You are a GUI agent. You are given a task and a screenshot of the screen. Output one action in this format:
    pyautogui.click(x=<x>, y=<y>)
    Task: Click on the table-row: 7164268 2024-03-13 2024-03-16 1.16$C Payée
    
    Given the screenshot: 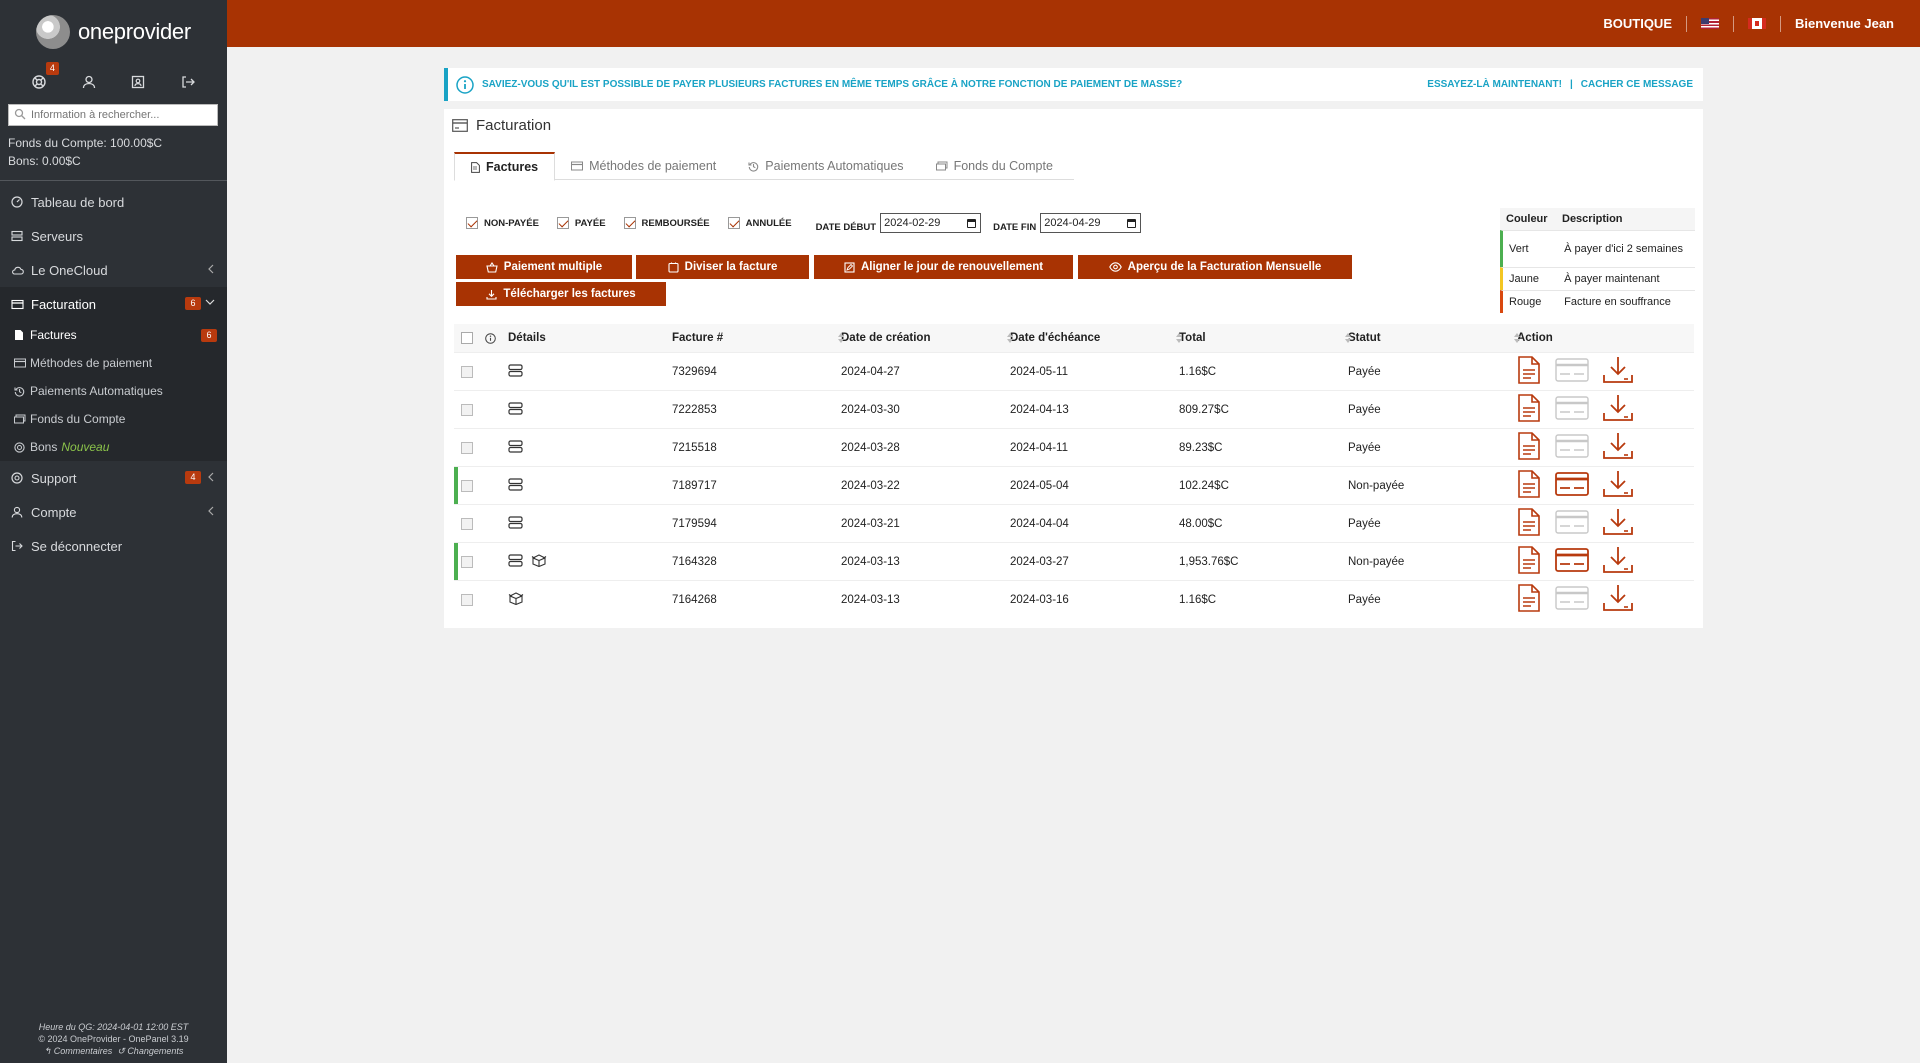 What is the action you would take?
    pyautogui.click(x=1074, y=599)
    